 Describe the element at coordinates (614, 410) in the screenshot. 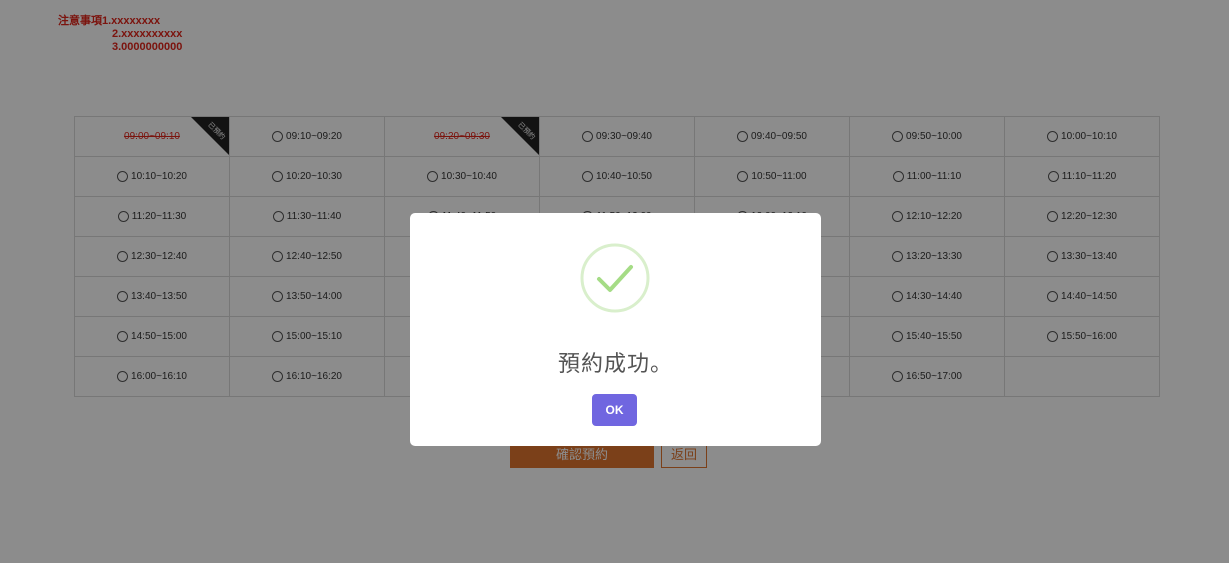

I see `ok-button: OK` at that location.